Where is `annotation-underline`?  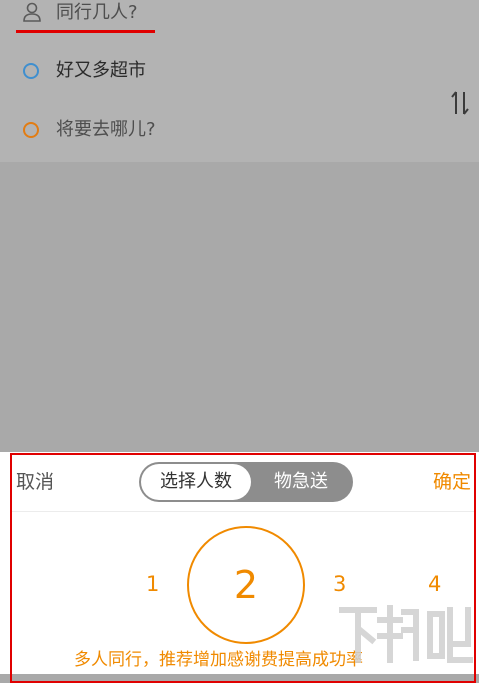
annotation-underline is located at coordinates (85, 31).